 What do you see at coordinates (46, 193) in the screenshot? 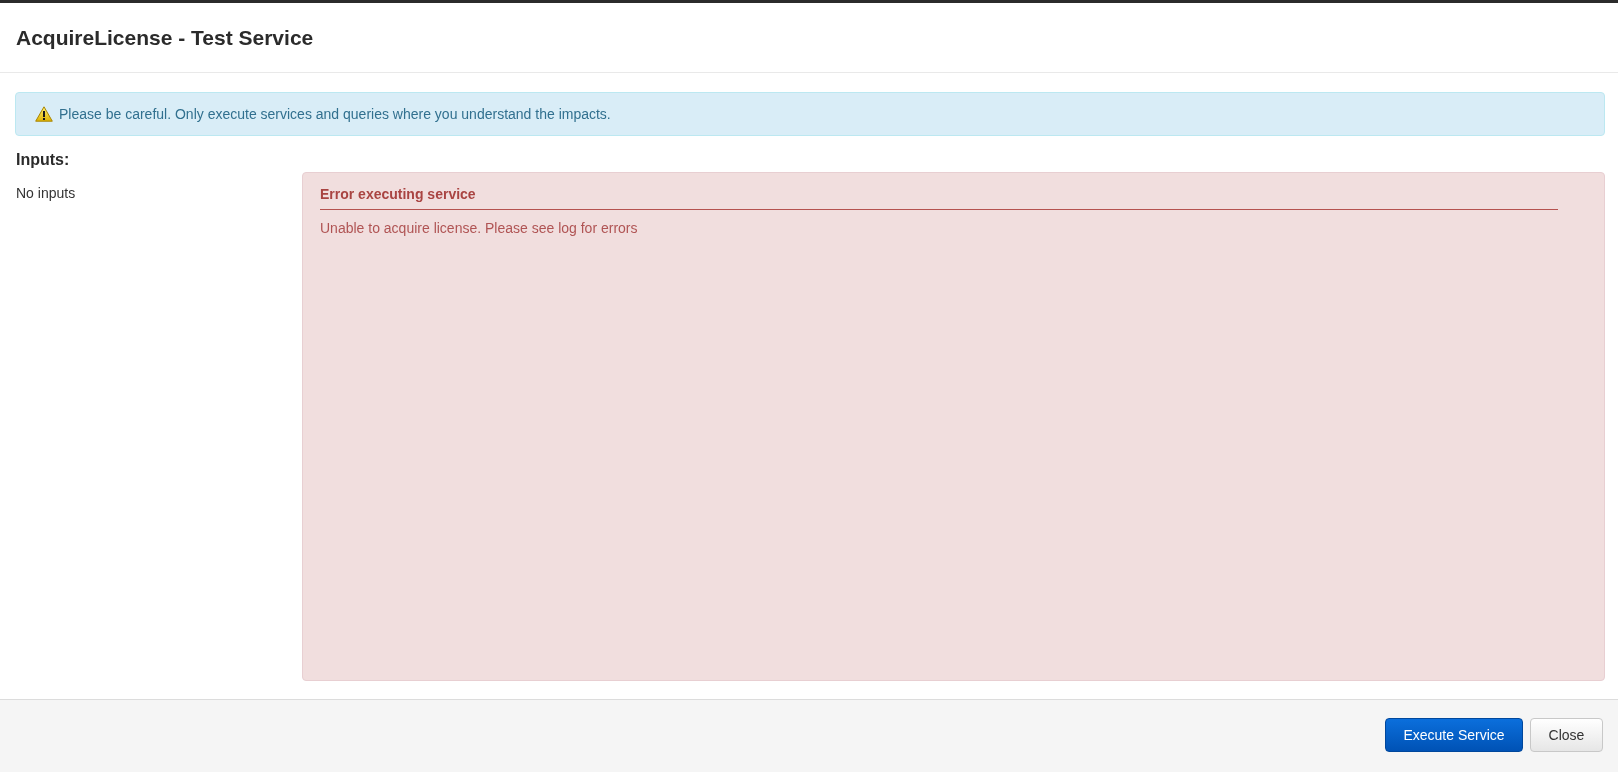
I see `no-inputs-text: No inputs` at bounding box center [46, 193].